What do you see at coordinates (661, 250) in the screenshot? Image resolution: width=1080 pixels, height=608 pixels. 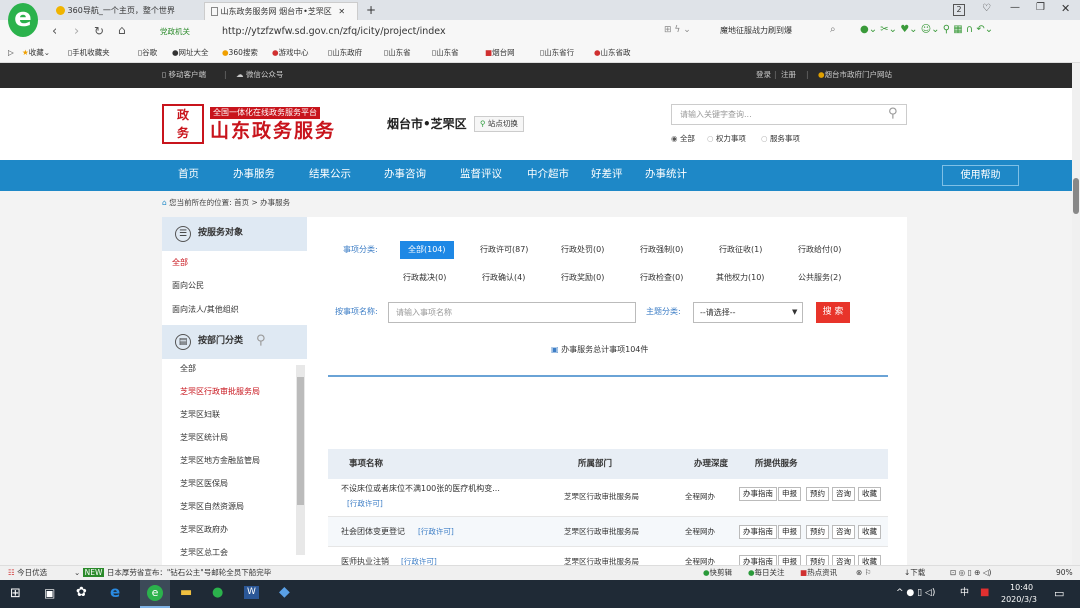 I see `category-item: 行政强制(0)` at bounding box center [661, 250].